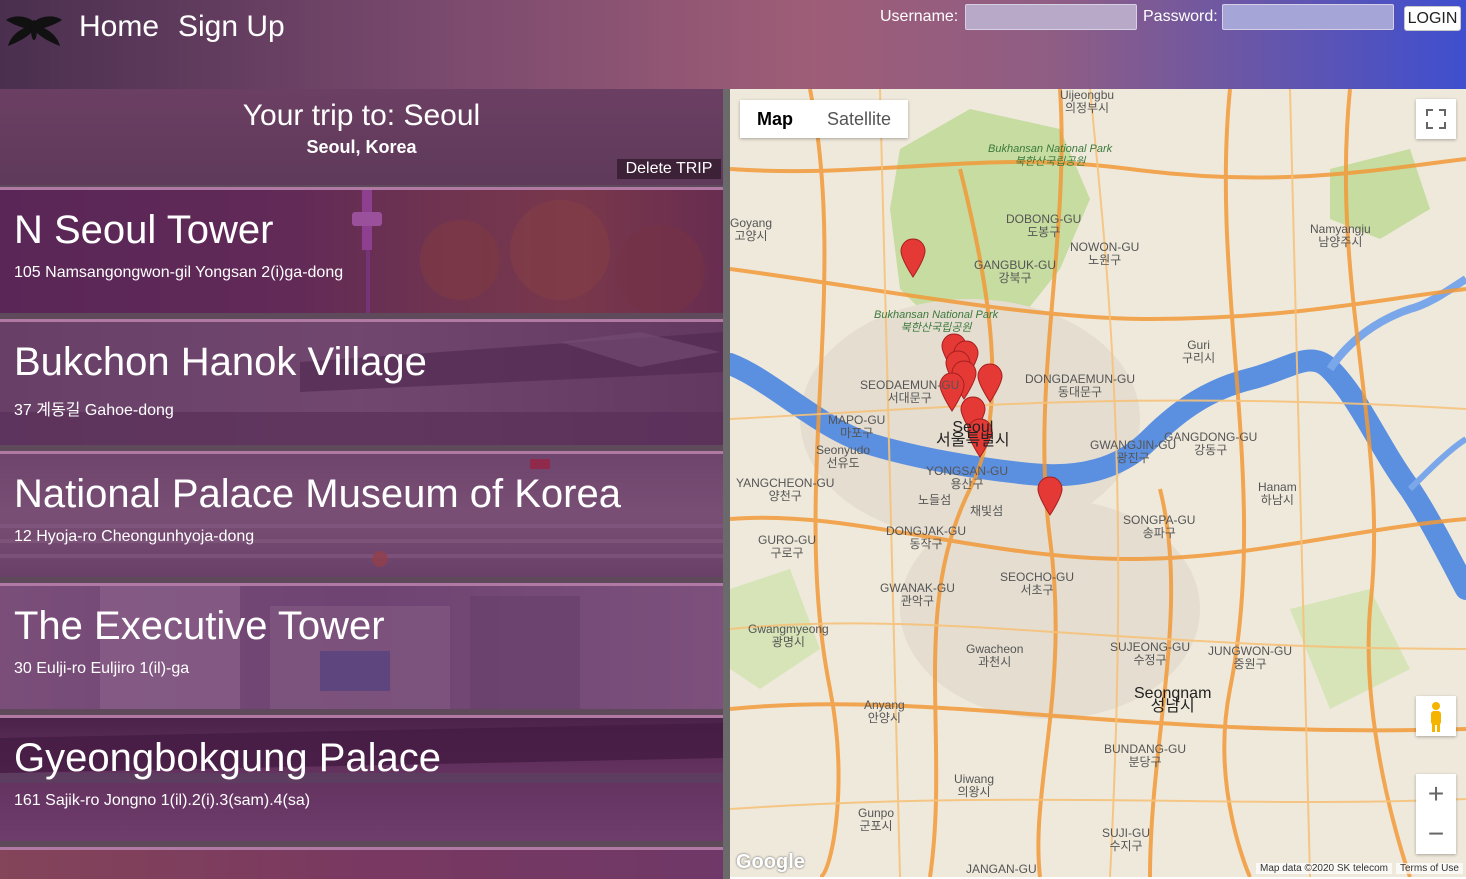 Image resolution: width=1466 pixels, height=879 pixels. What do you see at coordinates (1324, 868) in the screenshot?
I see `map-data-credit: Map data ©2020 SK telecom` at bounding box center [1324, 868].